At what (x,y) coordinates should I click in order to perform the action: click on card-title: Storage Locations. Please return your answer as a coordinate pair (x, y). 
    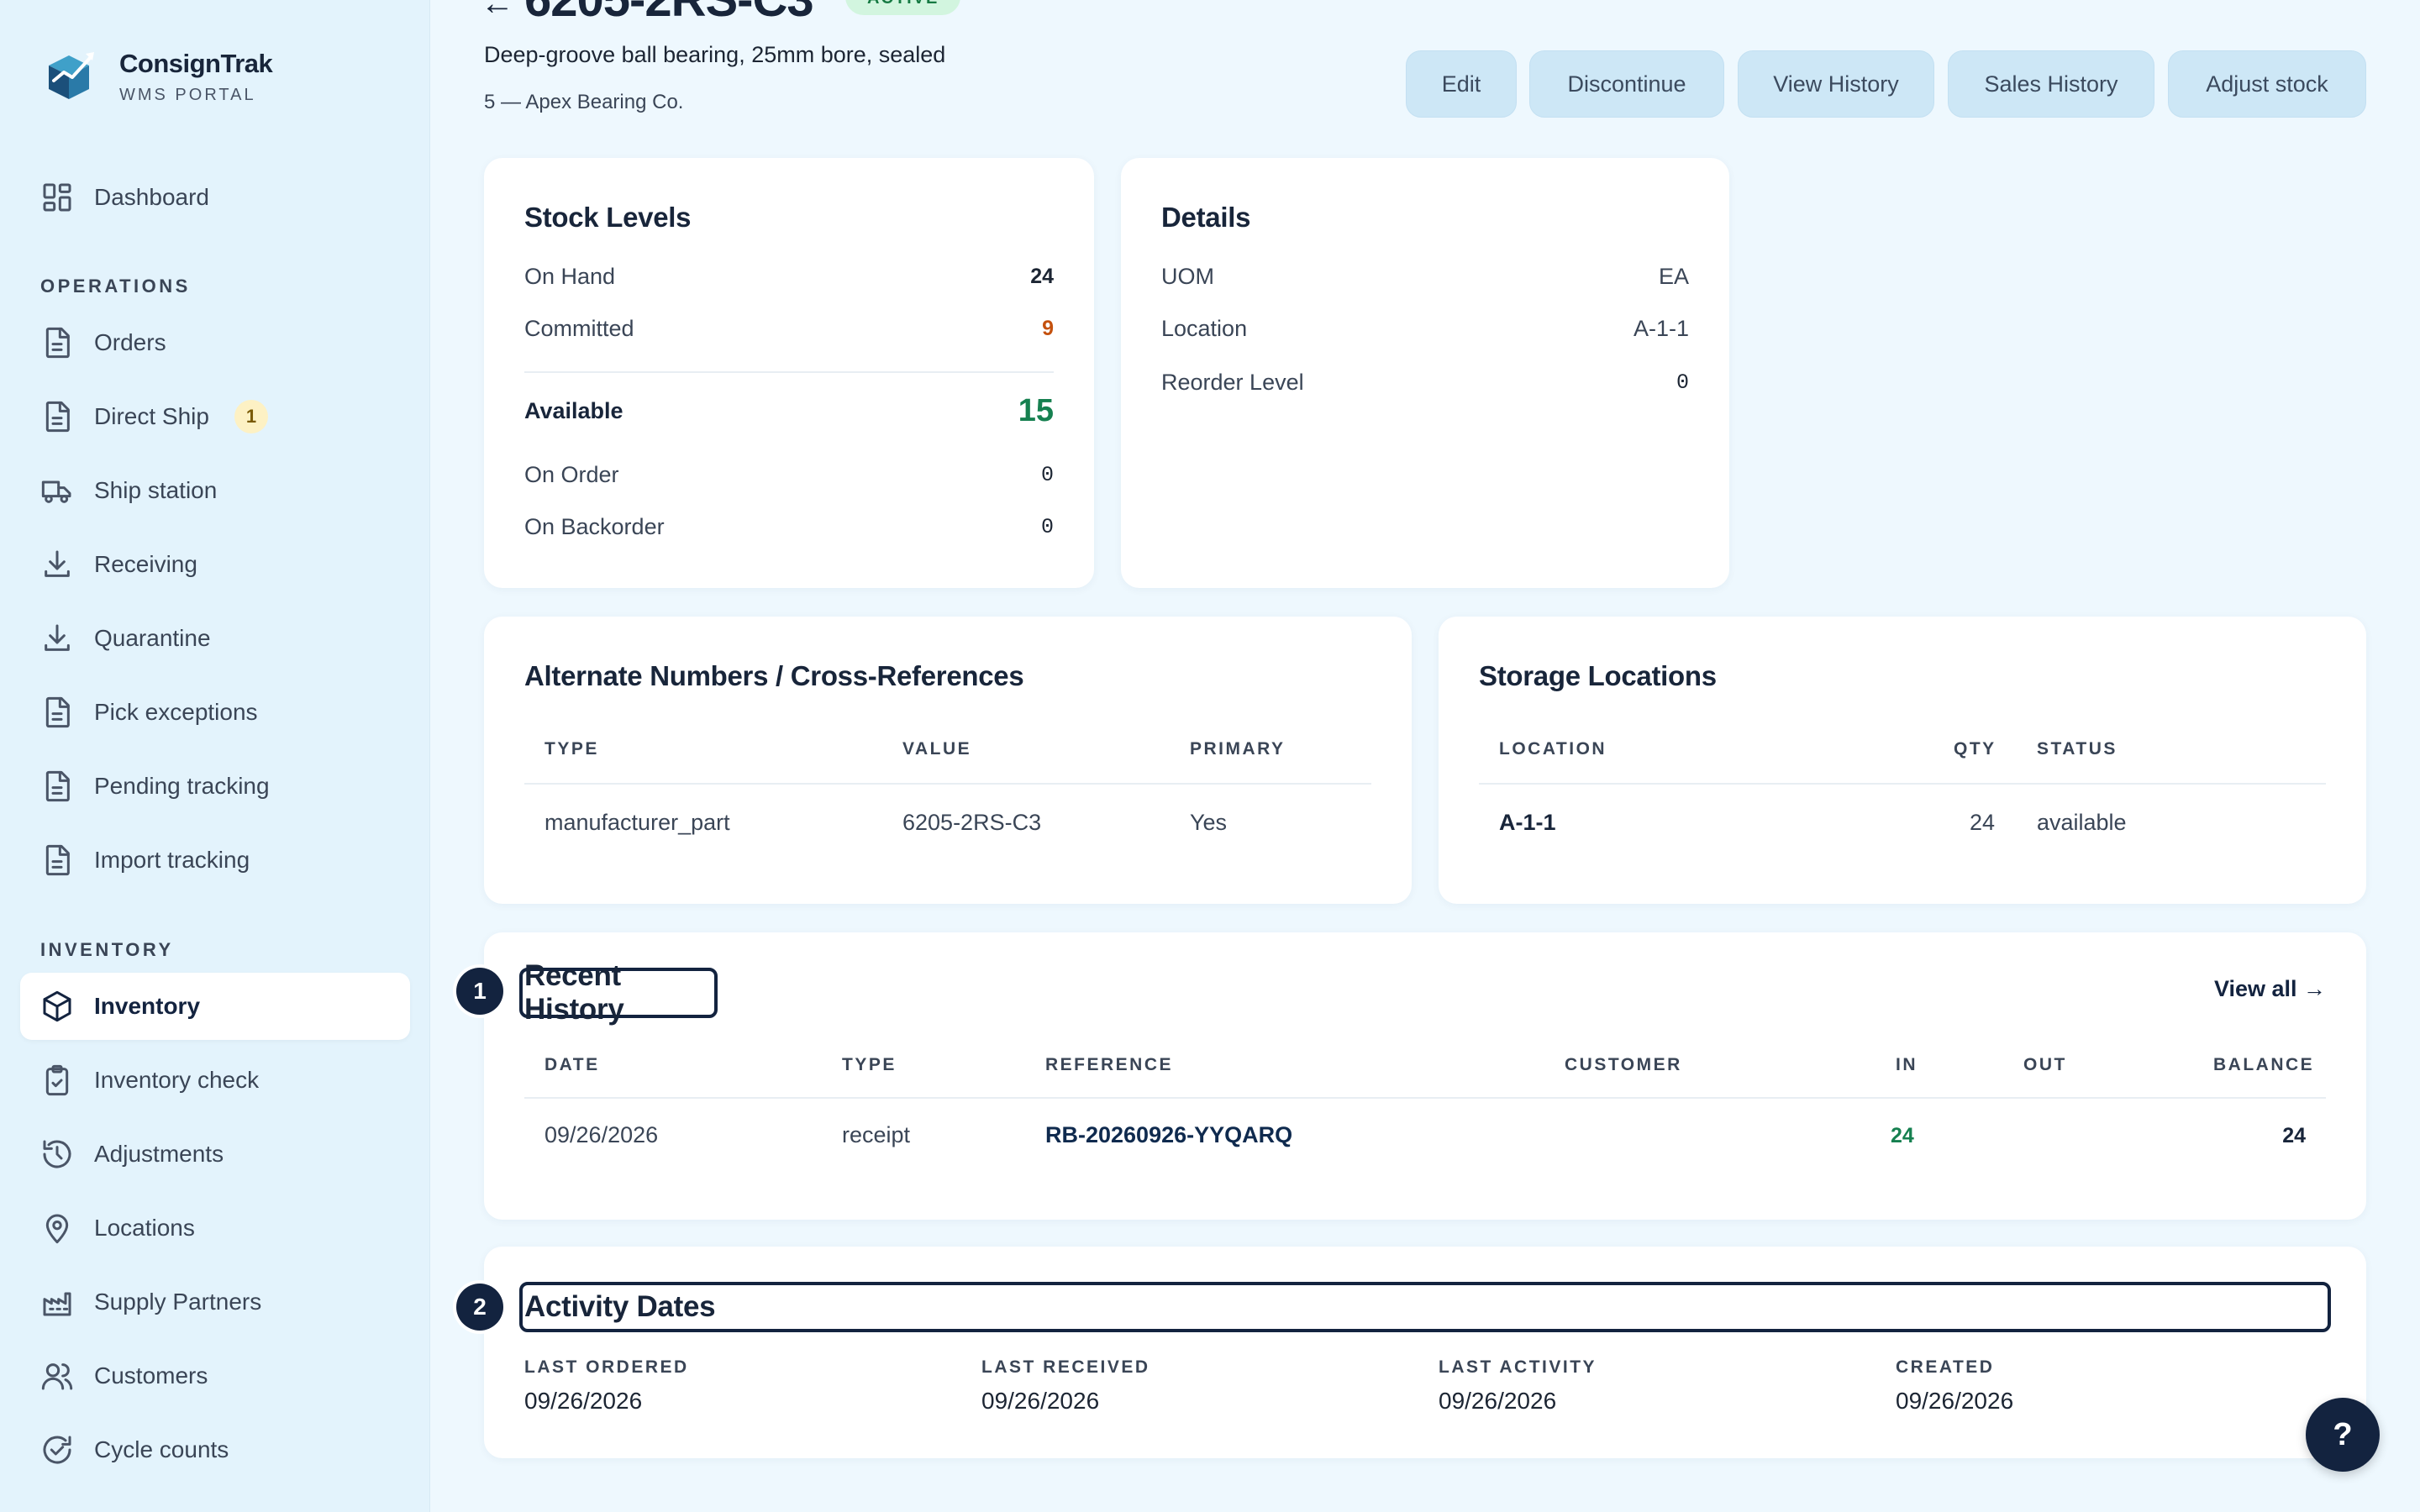
    Looking at the image, I should click on (1598, 675).